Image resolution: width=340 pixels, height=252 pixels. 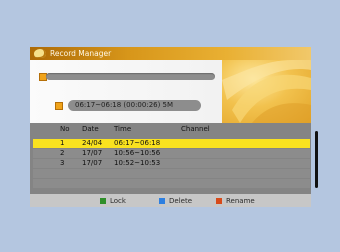 I want to click on recording-time-info: 06:17~06:18 (00:00:26) 5M, so click(x=134, y=105).